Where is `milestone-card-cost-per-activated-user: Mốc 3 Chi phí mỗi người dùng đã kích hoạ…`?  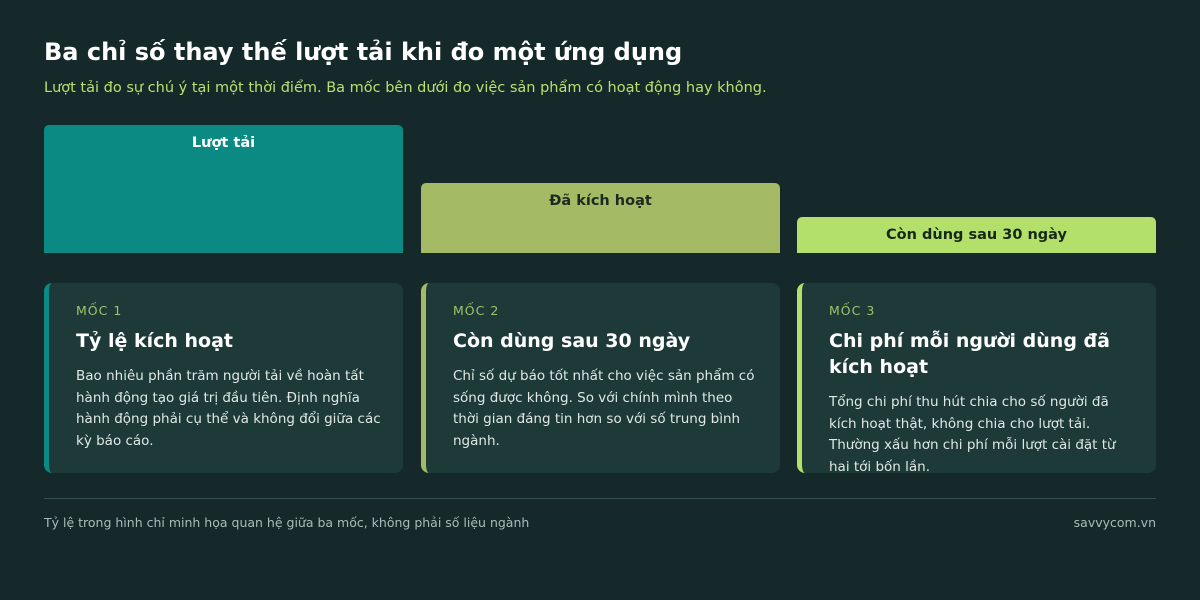 milestone-card-cost-per-activated-user: Mốc 3 Chi phí mỗi người dùng đã kích hoạ… is located at coordinates (976, 379).